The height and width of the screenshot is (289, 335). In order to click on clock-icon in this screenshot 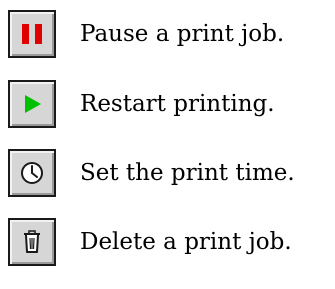, I will do `click(32, 173)`.